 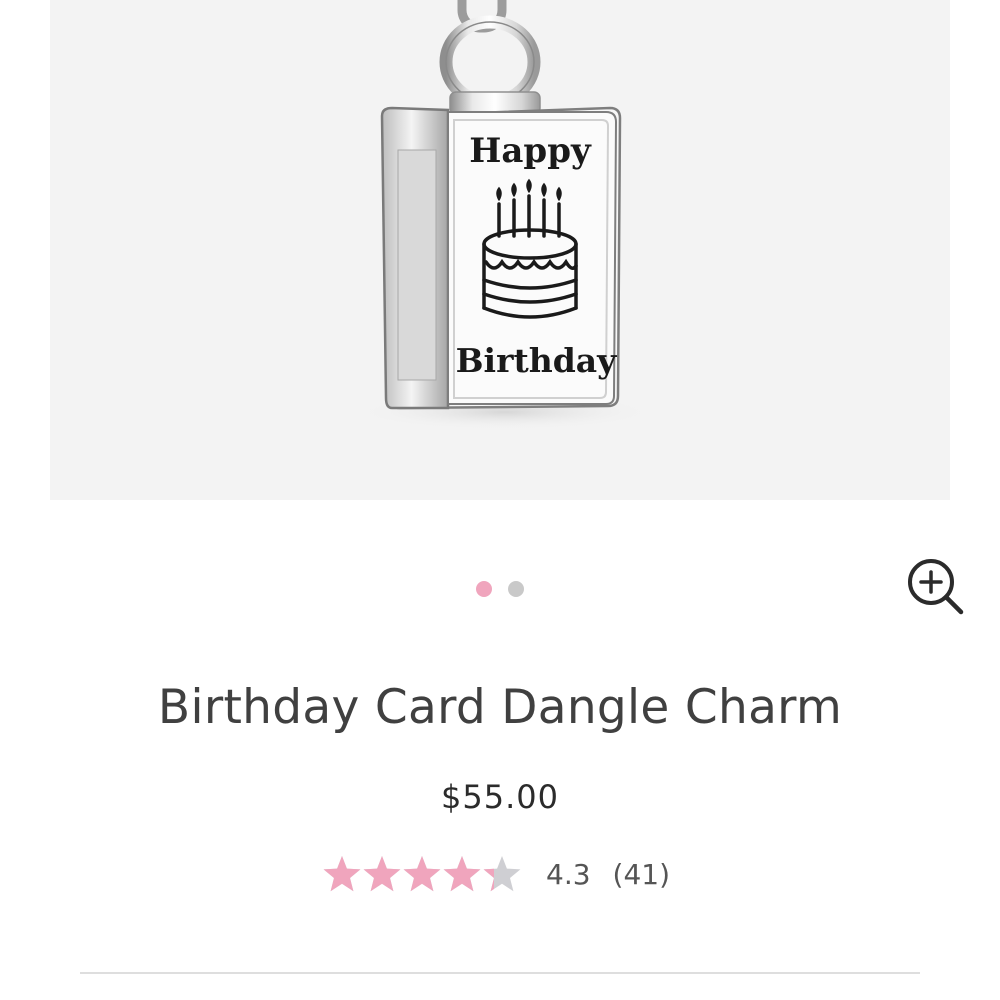 What do you see at coordinates (500, 707) in the screenshot?
I see `product-title: Birthday Card Dangle Charm` at bounding box center [500, 707].